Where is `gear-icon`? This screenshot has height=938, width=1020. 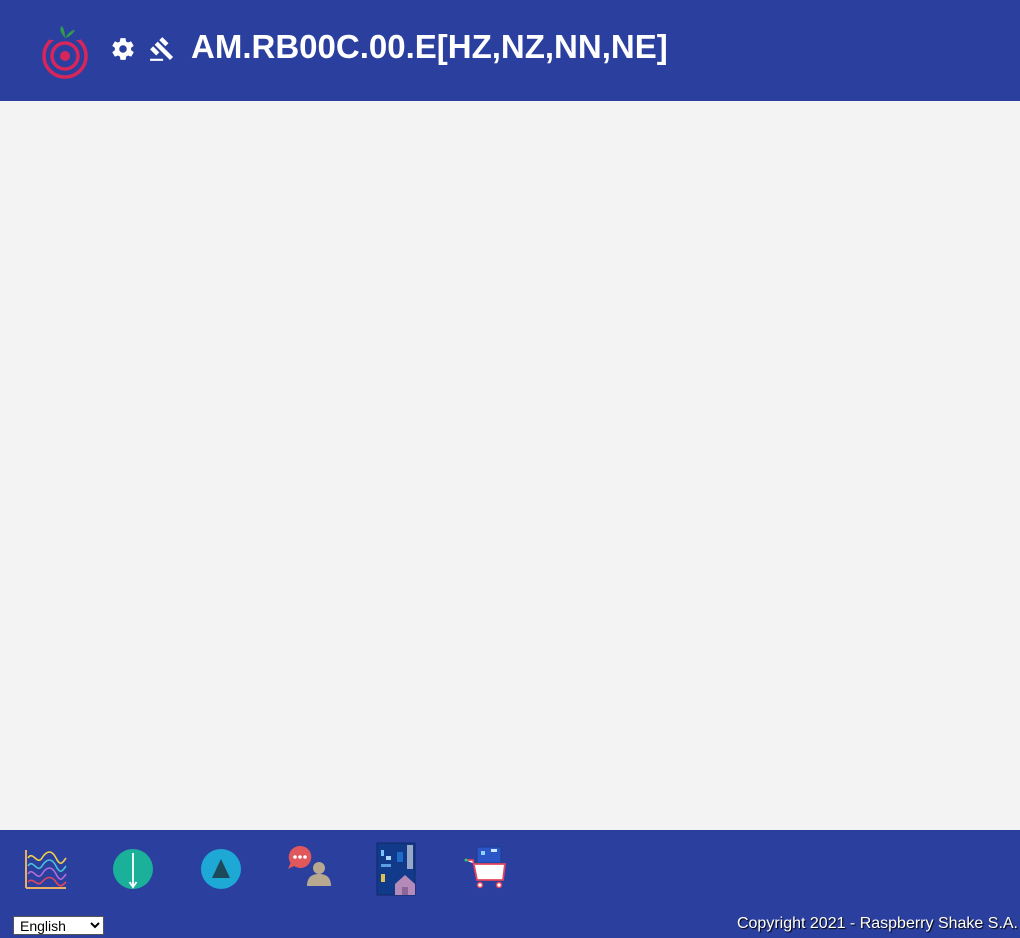
gear-icon is located at coordinates (123, 49).